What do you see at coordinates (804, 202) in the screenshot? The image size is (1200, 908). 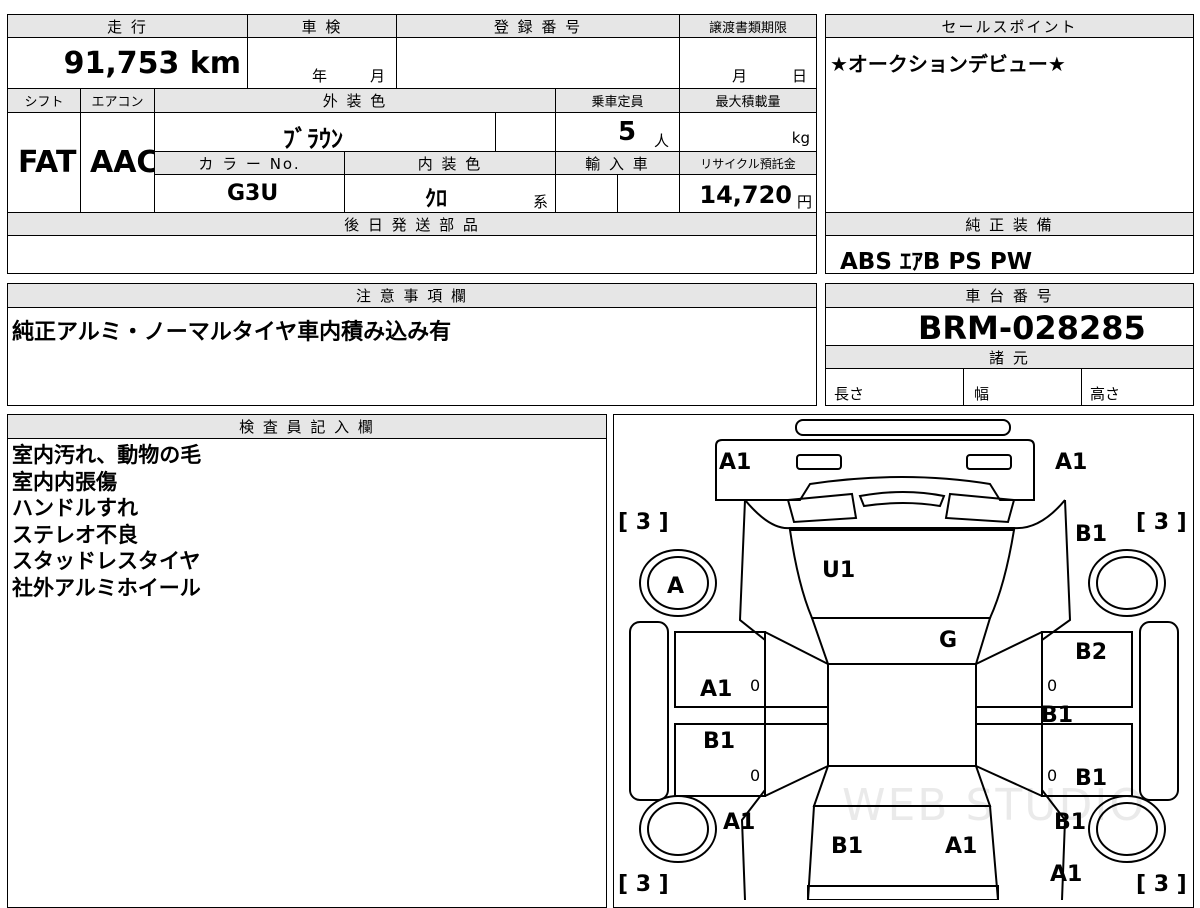 I see `recycle-unit: 円` at bounding box center [804, 202].